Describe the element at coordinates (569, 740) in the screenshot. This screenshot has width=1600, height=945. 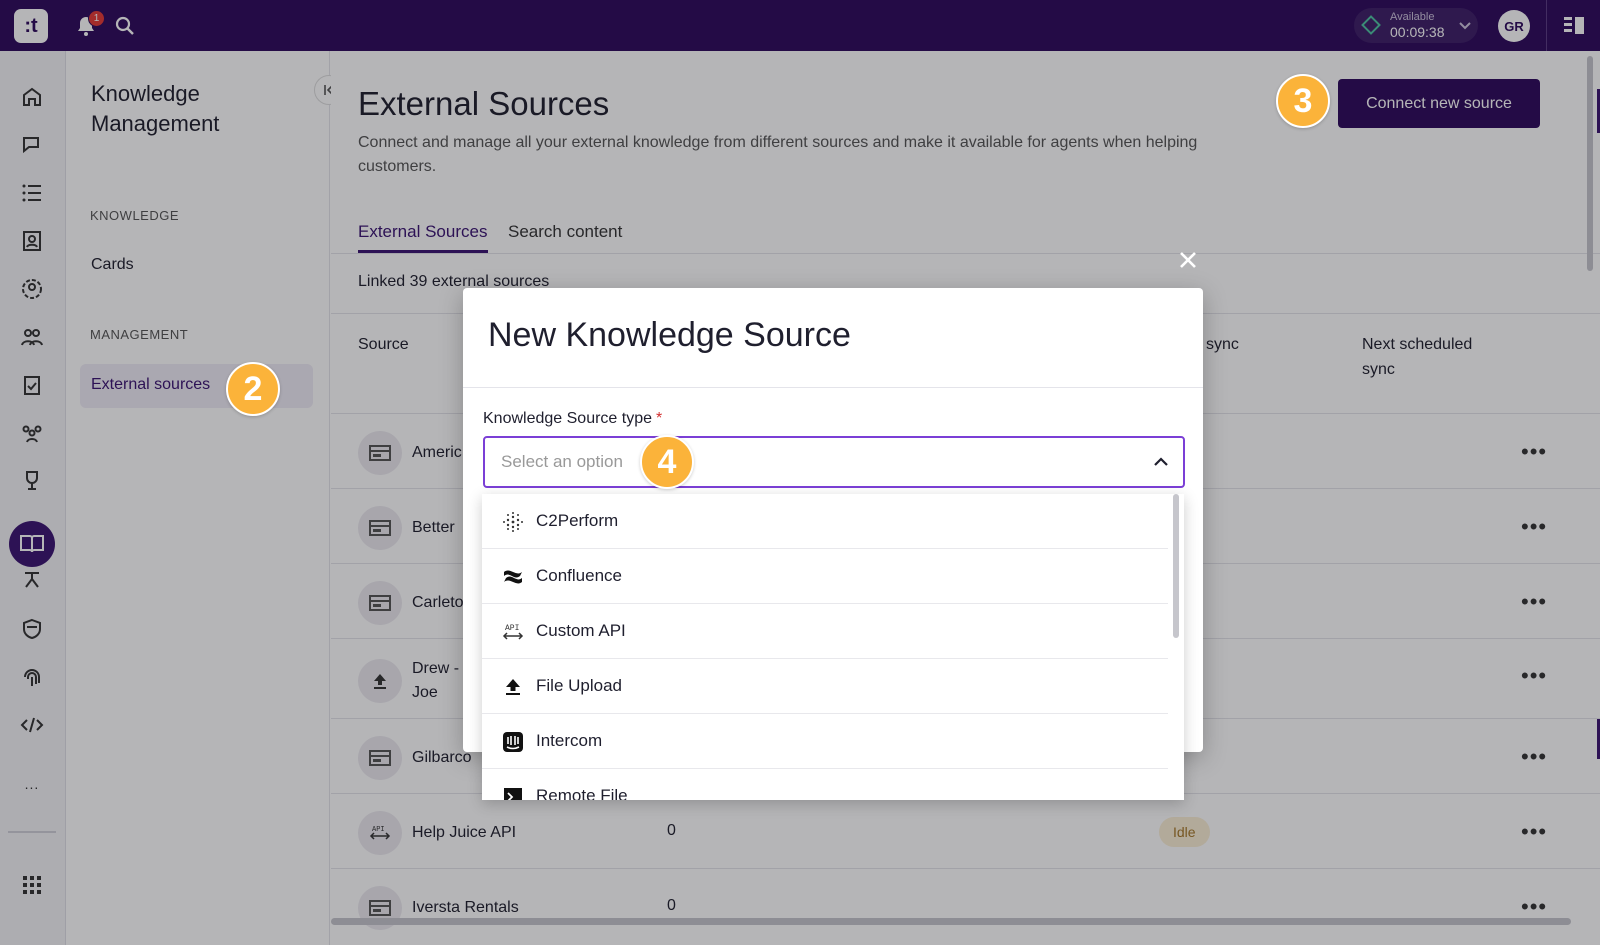
I see `option-label: Intercom` at that location.